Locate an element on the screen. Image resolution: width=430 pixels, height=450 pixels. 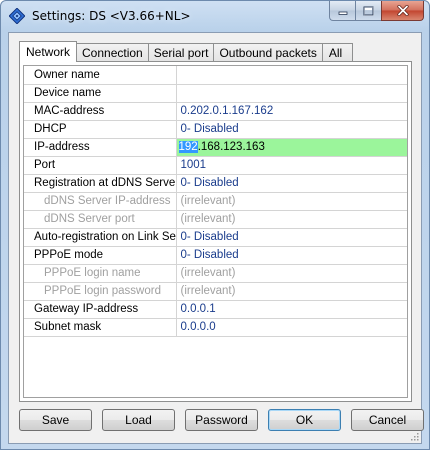
table-row: PPPoE login password (irrelevant) is located at coordinates (215, 291).